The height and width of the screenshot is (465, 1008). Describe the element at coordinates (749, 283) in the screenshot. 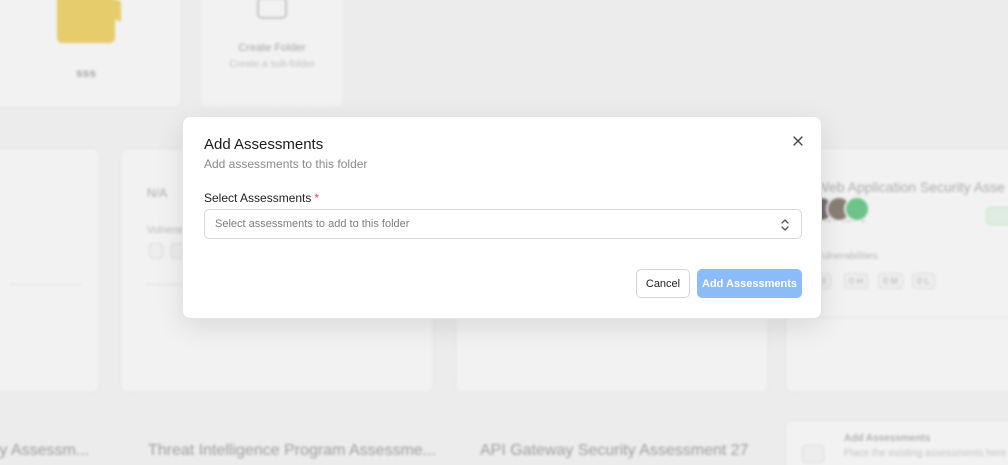

I see `add-assessments-button: Add Assessments` at that location.